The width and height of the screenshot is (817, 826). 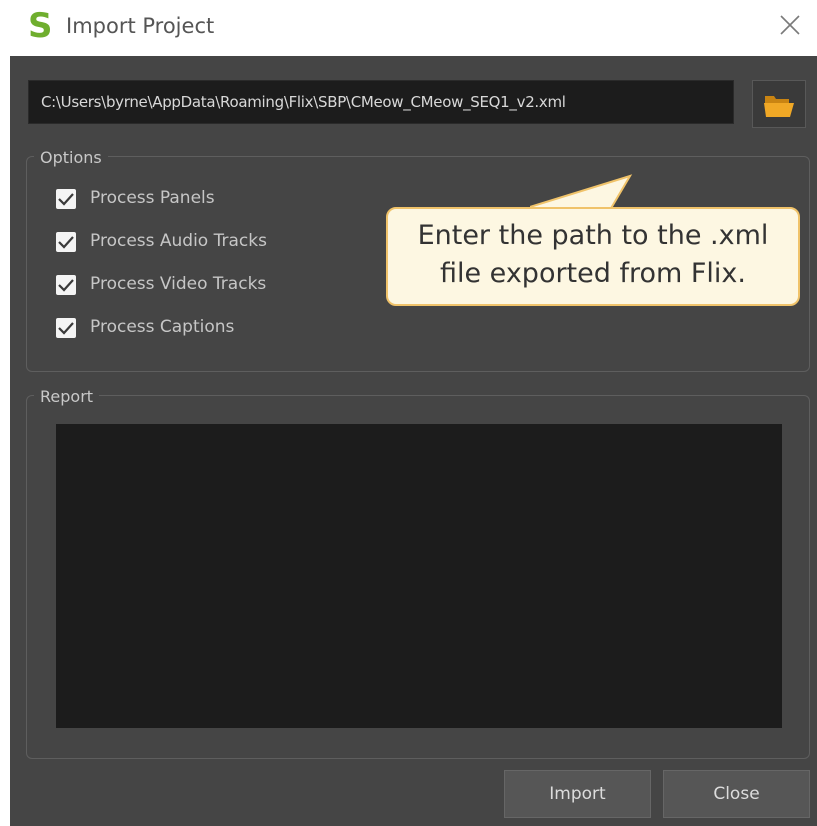 I want to click on folder-open-icon, so click(x=779, y=106).